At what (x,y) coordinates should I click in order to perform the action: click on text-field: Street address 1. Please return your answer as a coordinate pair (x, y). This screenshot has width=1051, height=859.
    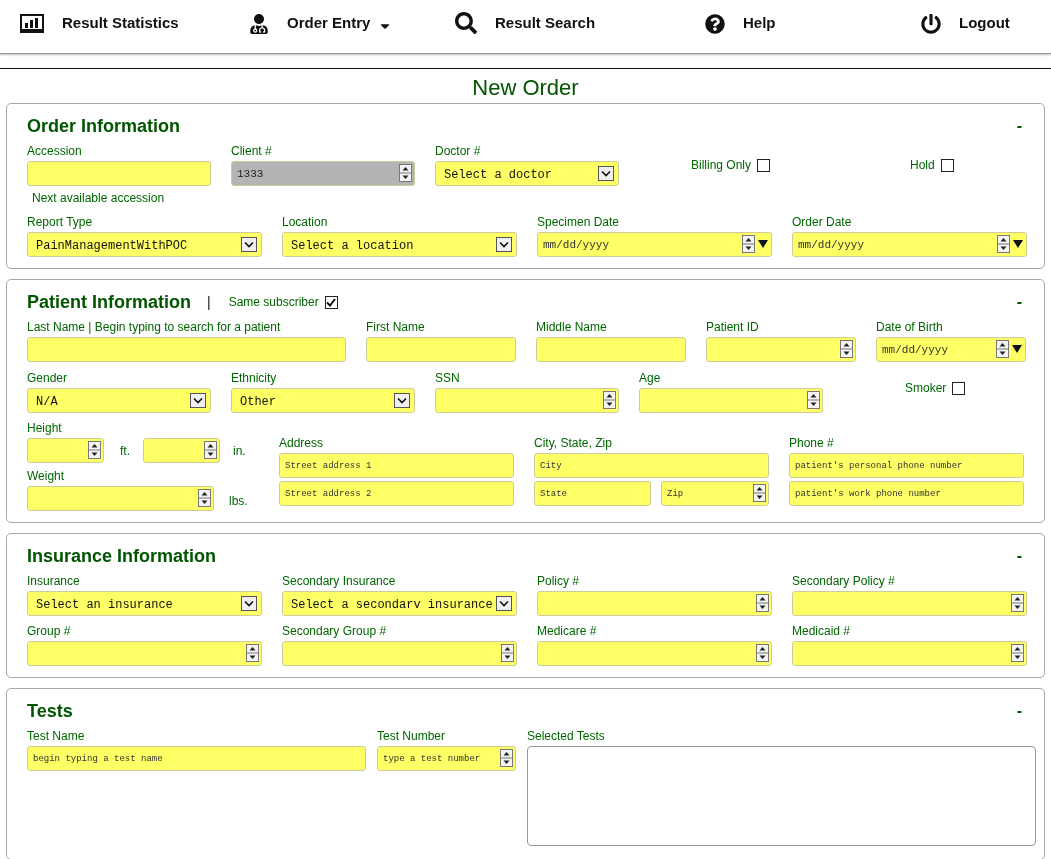
    Looking at the image, I should click on (396, 465).